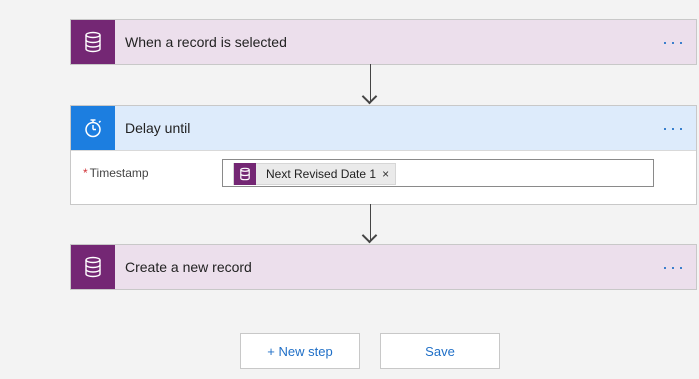 Image resolution: width=699 pixels, height=379 pixels. I want to click on step-card-trigger: When a record is selected ···, so click(383, 42).